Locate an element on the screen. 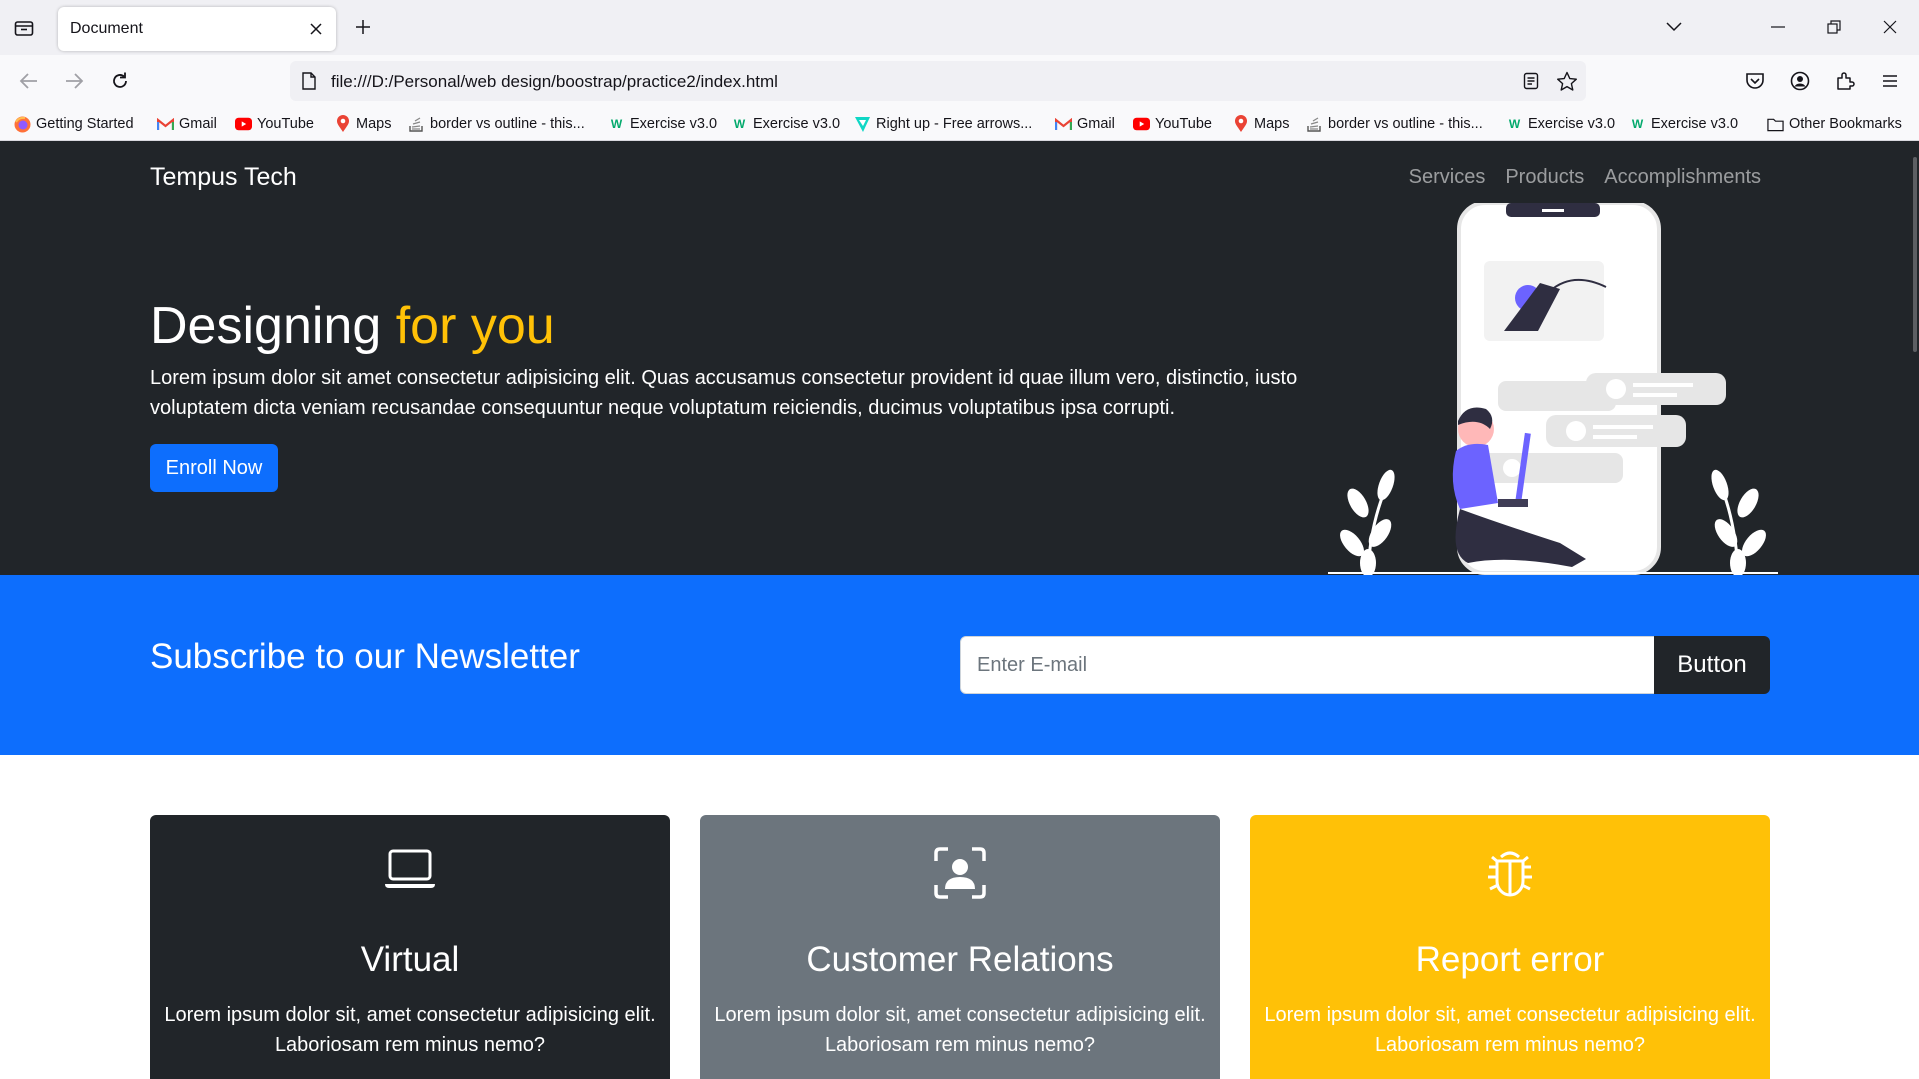  firefox-icon is located at coordinates (22, 124).